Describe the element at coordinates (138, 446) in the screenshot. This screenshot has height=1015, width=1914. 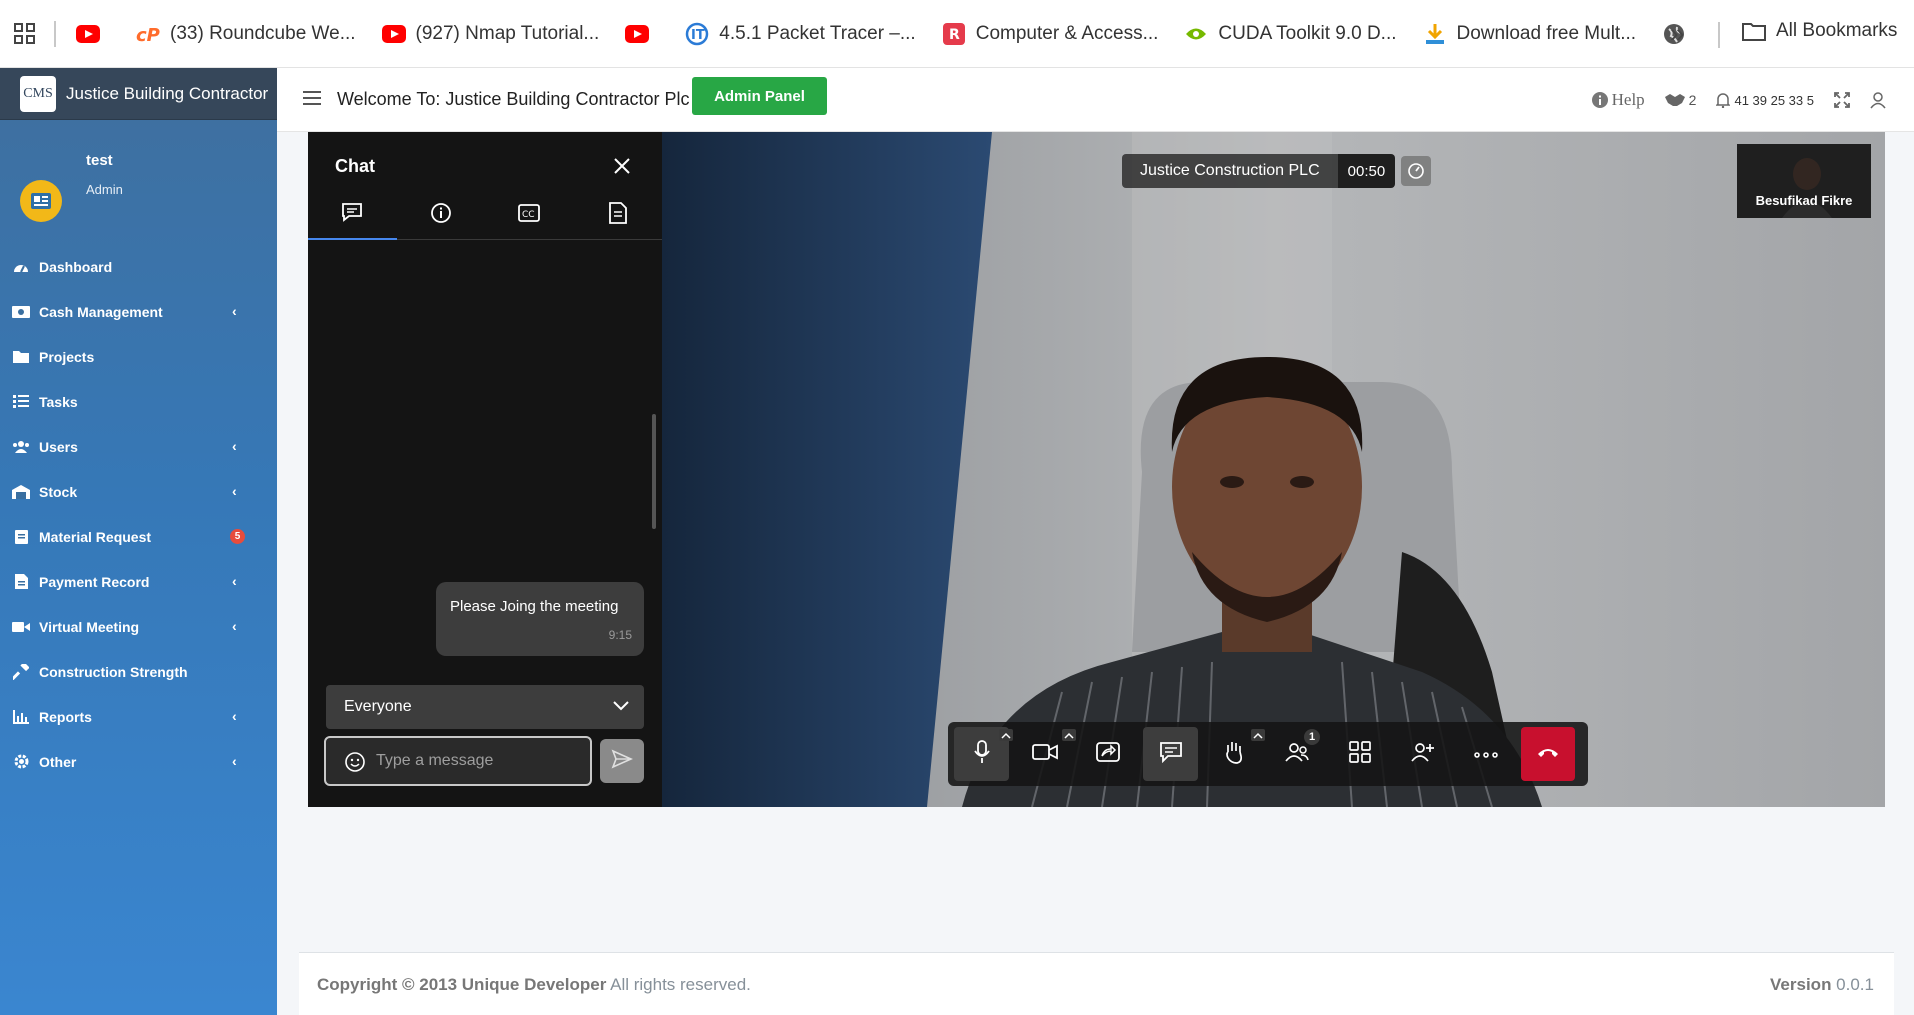
I see `sidebar-item-users: Users ‹` at that location.